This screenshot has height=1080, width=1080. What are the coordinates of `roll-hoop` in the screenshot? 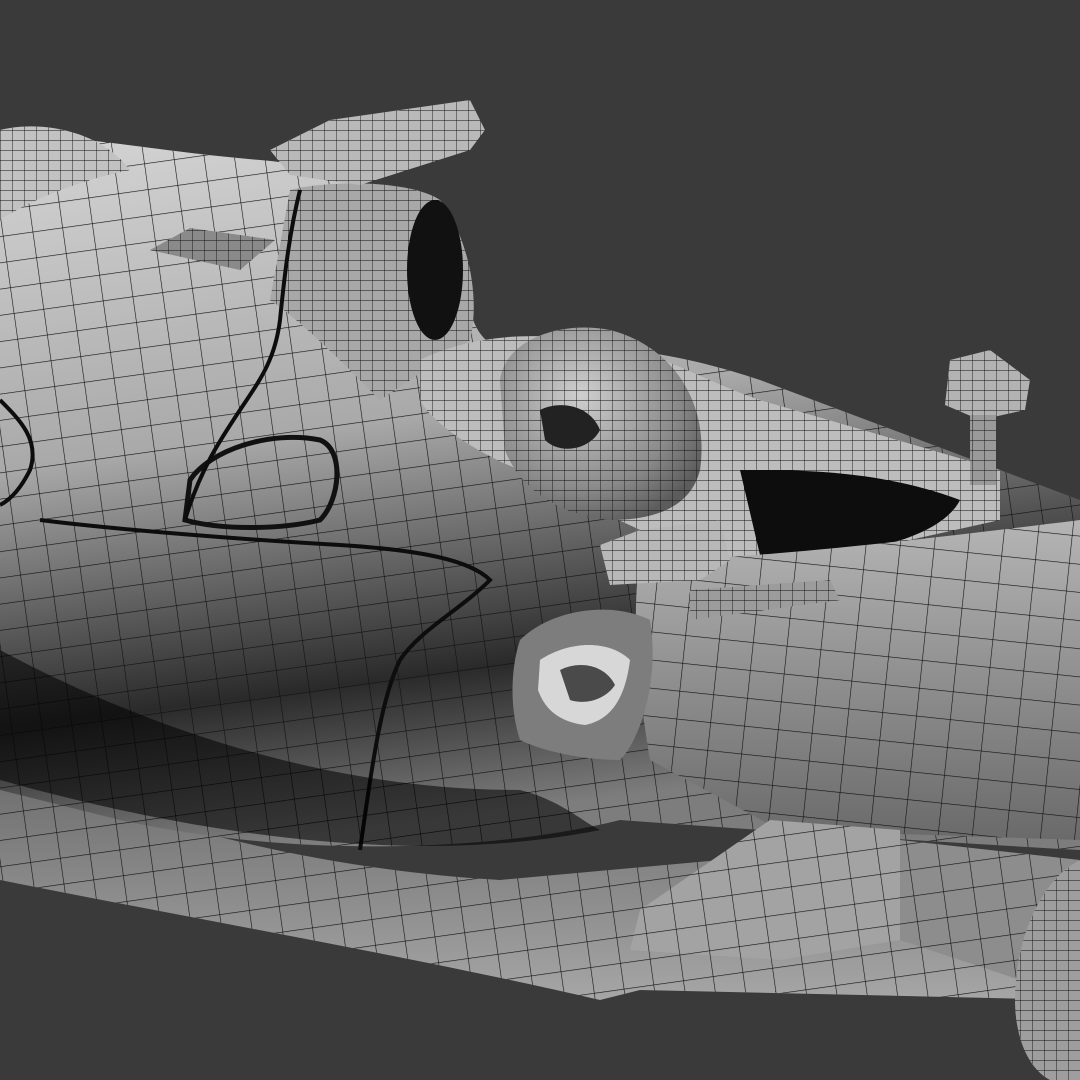 It's located at (377, 142).